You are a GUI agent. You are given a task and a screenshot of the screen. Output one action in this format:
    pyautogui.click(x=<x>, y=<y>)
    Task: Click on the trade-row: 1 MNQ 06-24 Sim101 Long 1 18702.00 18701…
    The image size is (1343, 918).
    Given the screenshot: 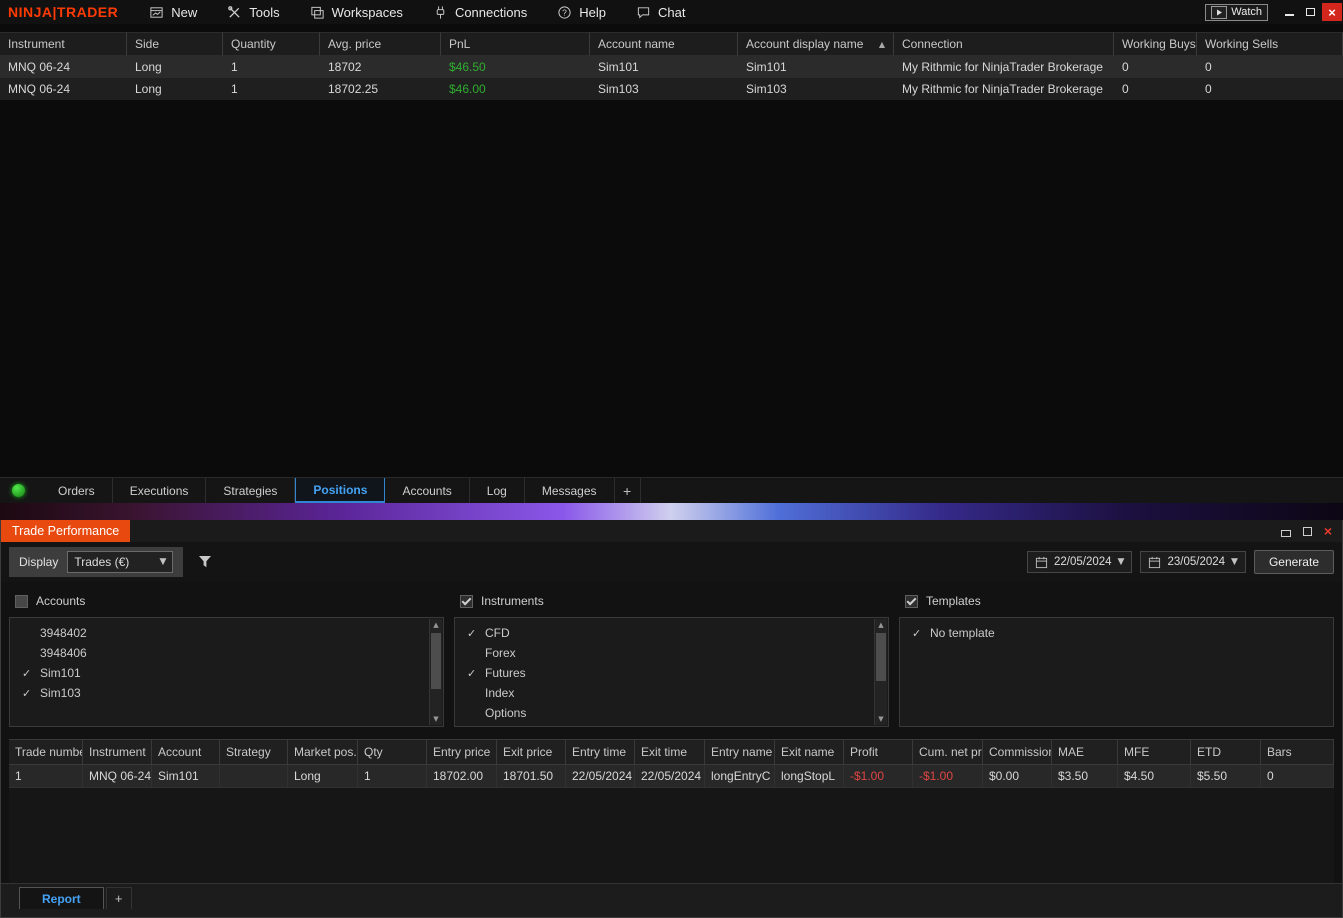 What is the action you would take?
    pyautogui.click(x=671, y=776)
    